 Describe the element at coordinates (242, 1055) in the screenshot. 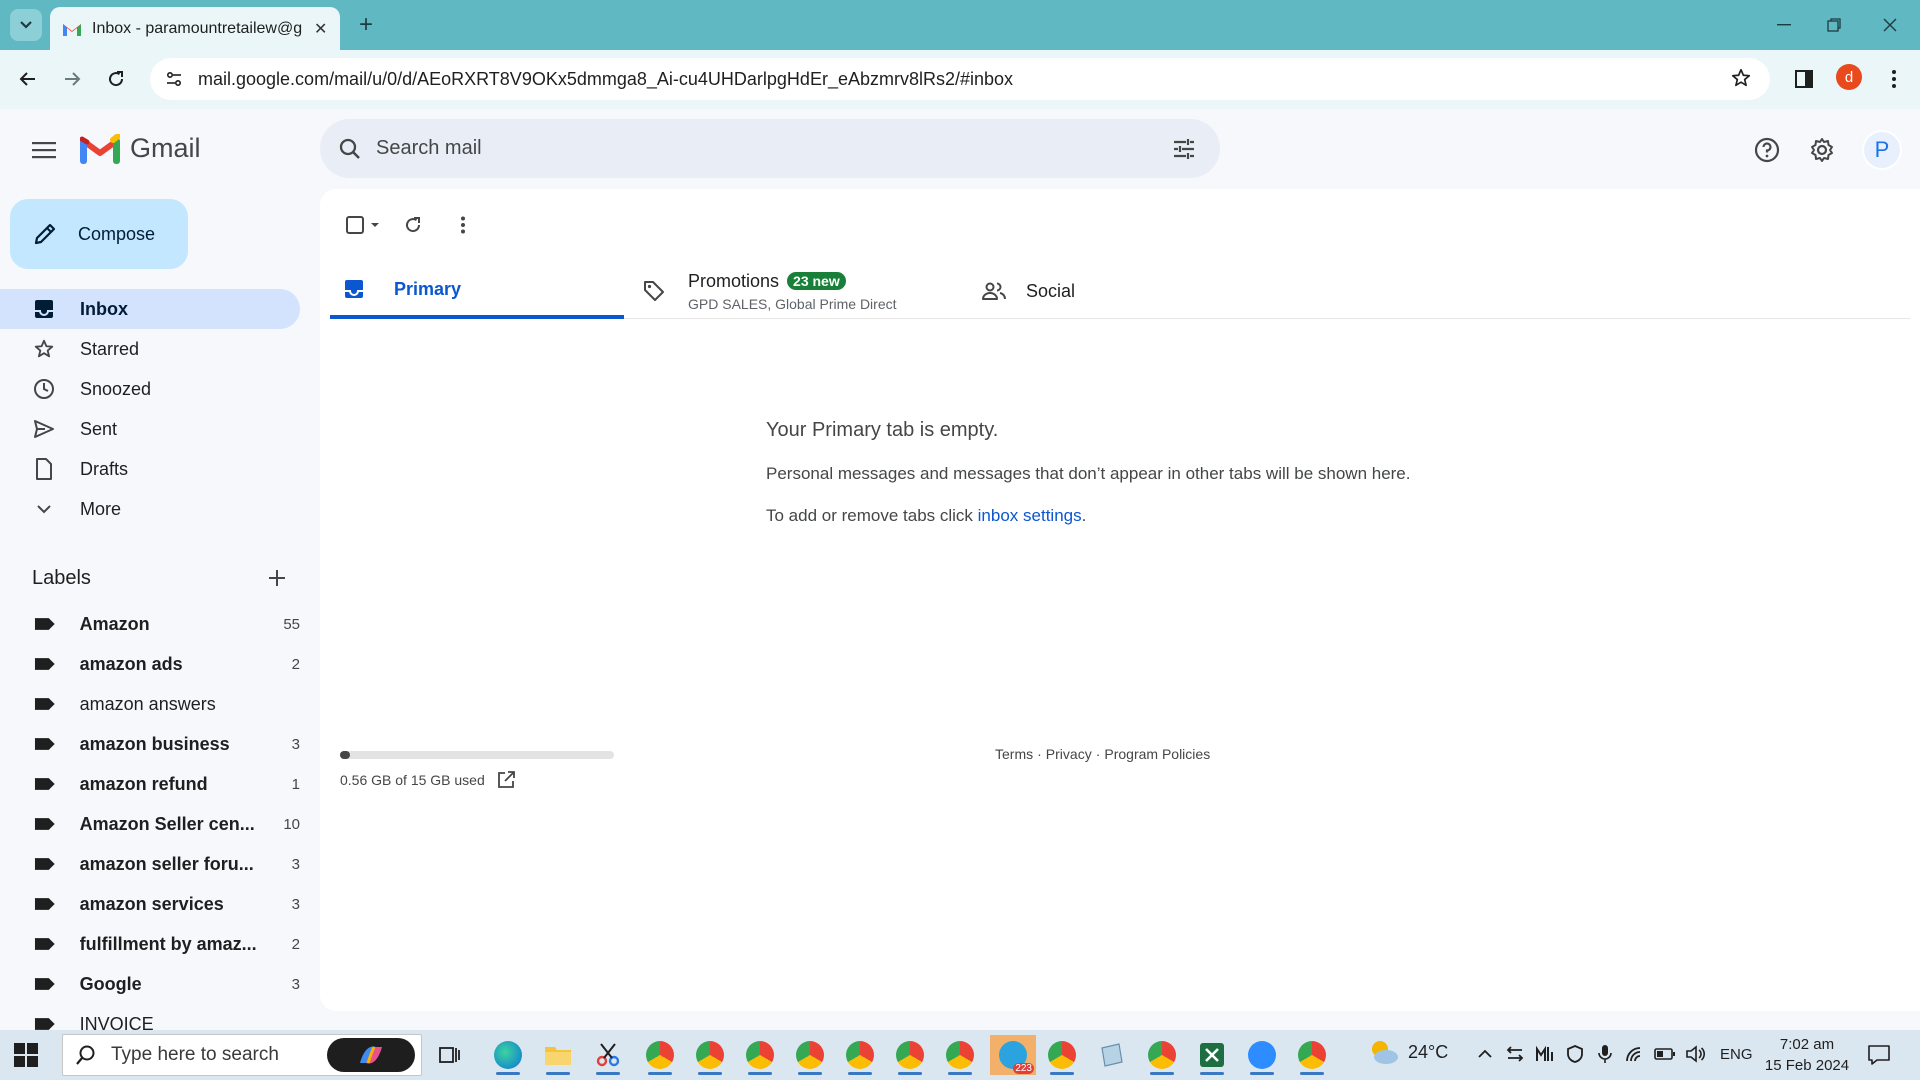

I see `taskbar-search-box: Type here to search` at that location.